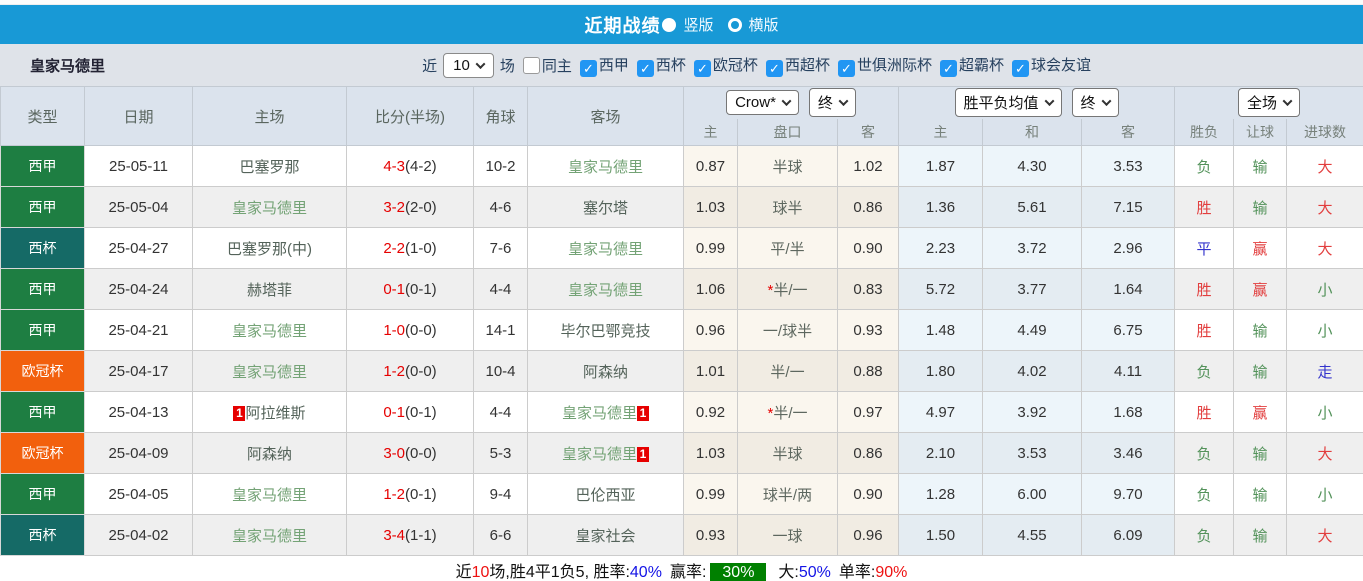  Describe the element at coordinates (42, 371) in the screenshot. I see `competition-badge: 欧冠杯` at that location.